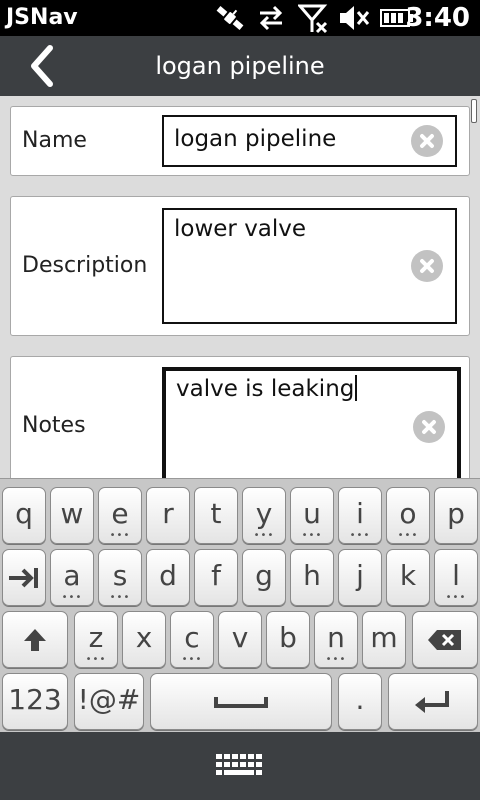  I want to click on clear-name-icon, so click(427, 141).